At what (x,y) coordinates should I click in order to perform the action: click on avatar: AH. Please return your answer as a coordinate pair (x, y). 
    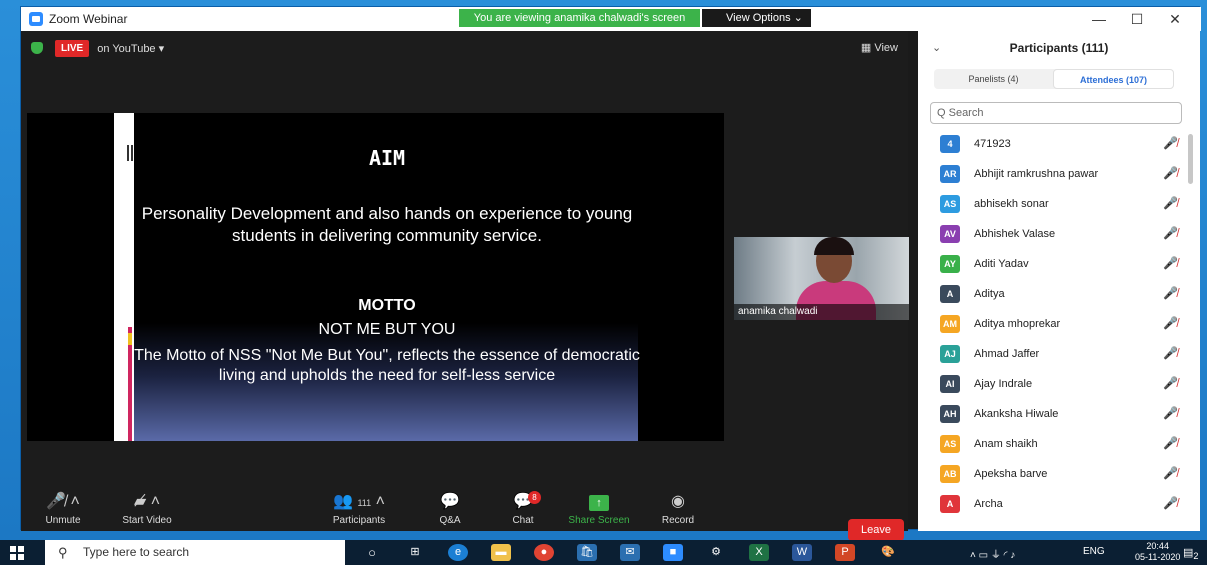
    Looking at the image, I should click on (950, 414).